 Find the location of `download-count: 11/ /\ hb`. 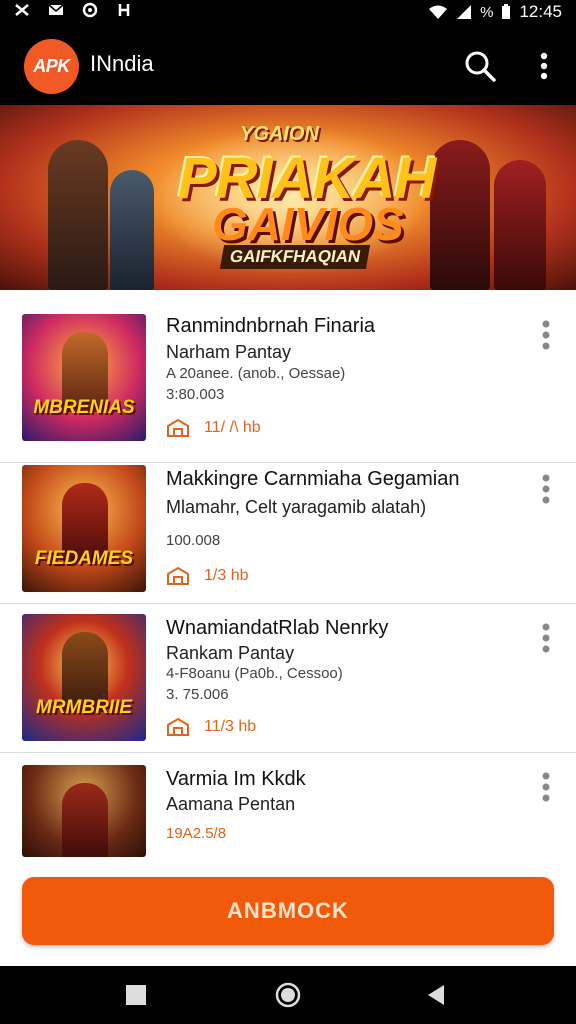

download-count: 11/ /\ hb is located at coordinates (232, 427).